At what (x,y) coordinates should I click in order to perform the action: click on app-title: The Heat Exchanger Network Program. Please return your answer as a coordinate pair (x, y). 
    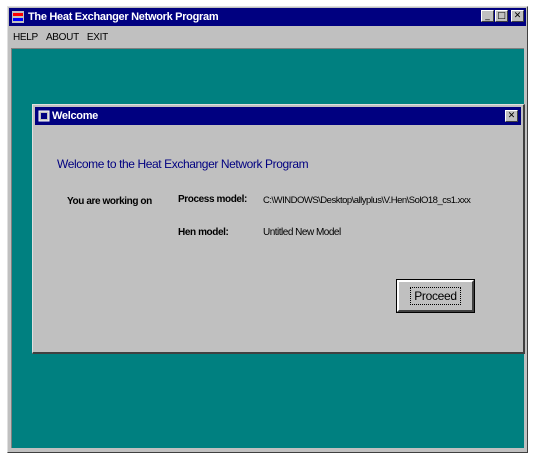
    Looking at the image, I should click on (123, 17).